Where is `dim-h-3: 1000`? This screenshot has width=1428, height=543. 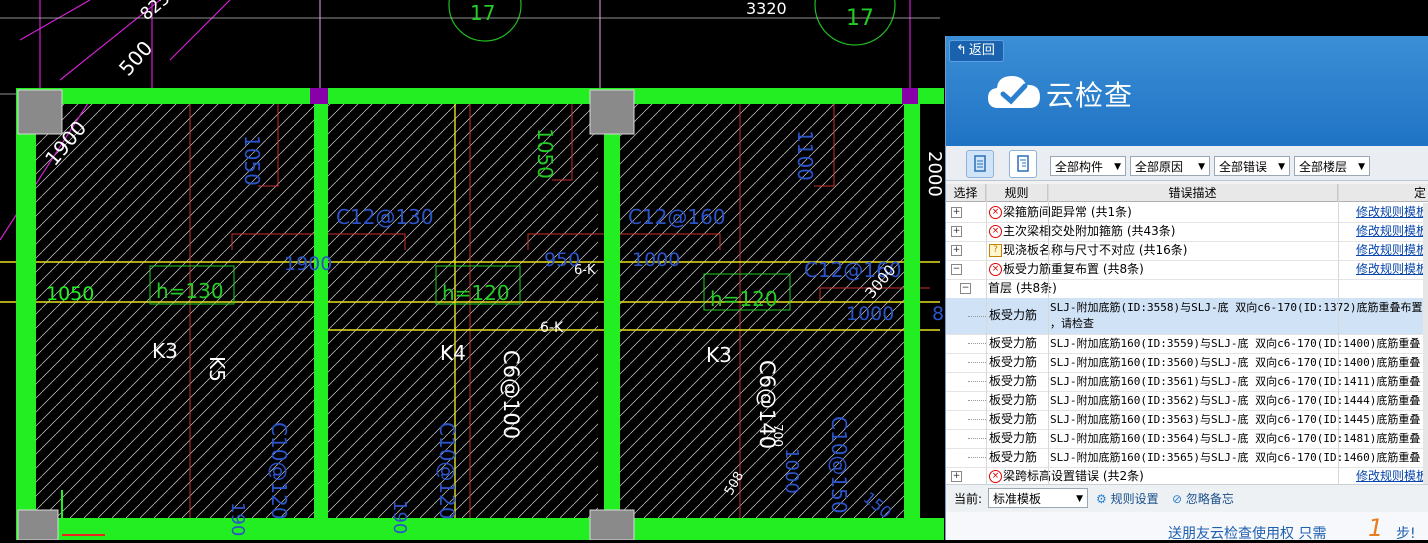 dim-h-3: 1000 is located at coordinates (656, 260).